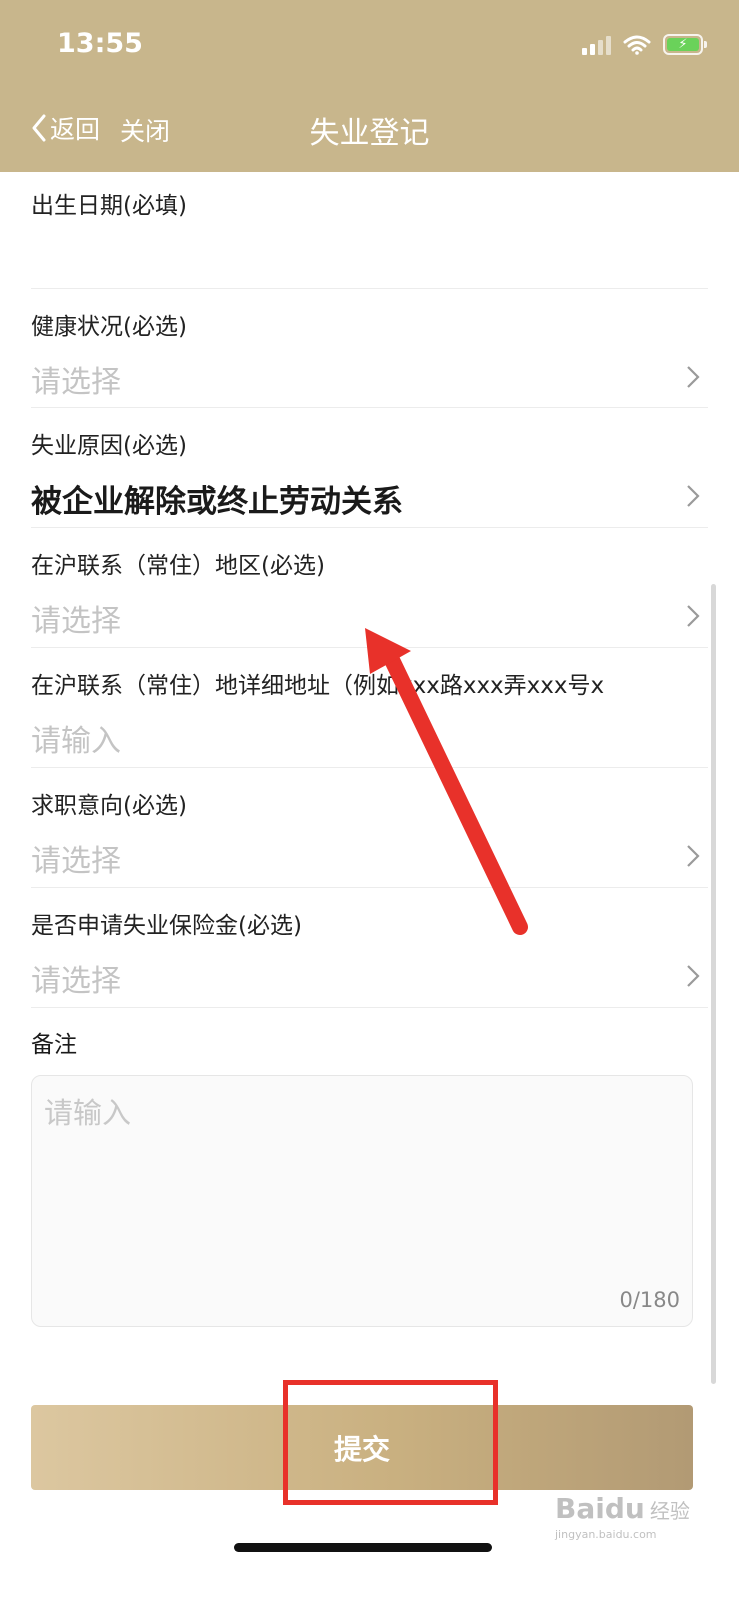 The width and height of the screenshot is (739, 1600). What do you see at coordinates (109, 806) in the screenshot?
I see `job-intention-label: 求职意向(必选)` at bounding box center [109, 806].